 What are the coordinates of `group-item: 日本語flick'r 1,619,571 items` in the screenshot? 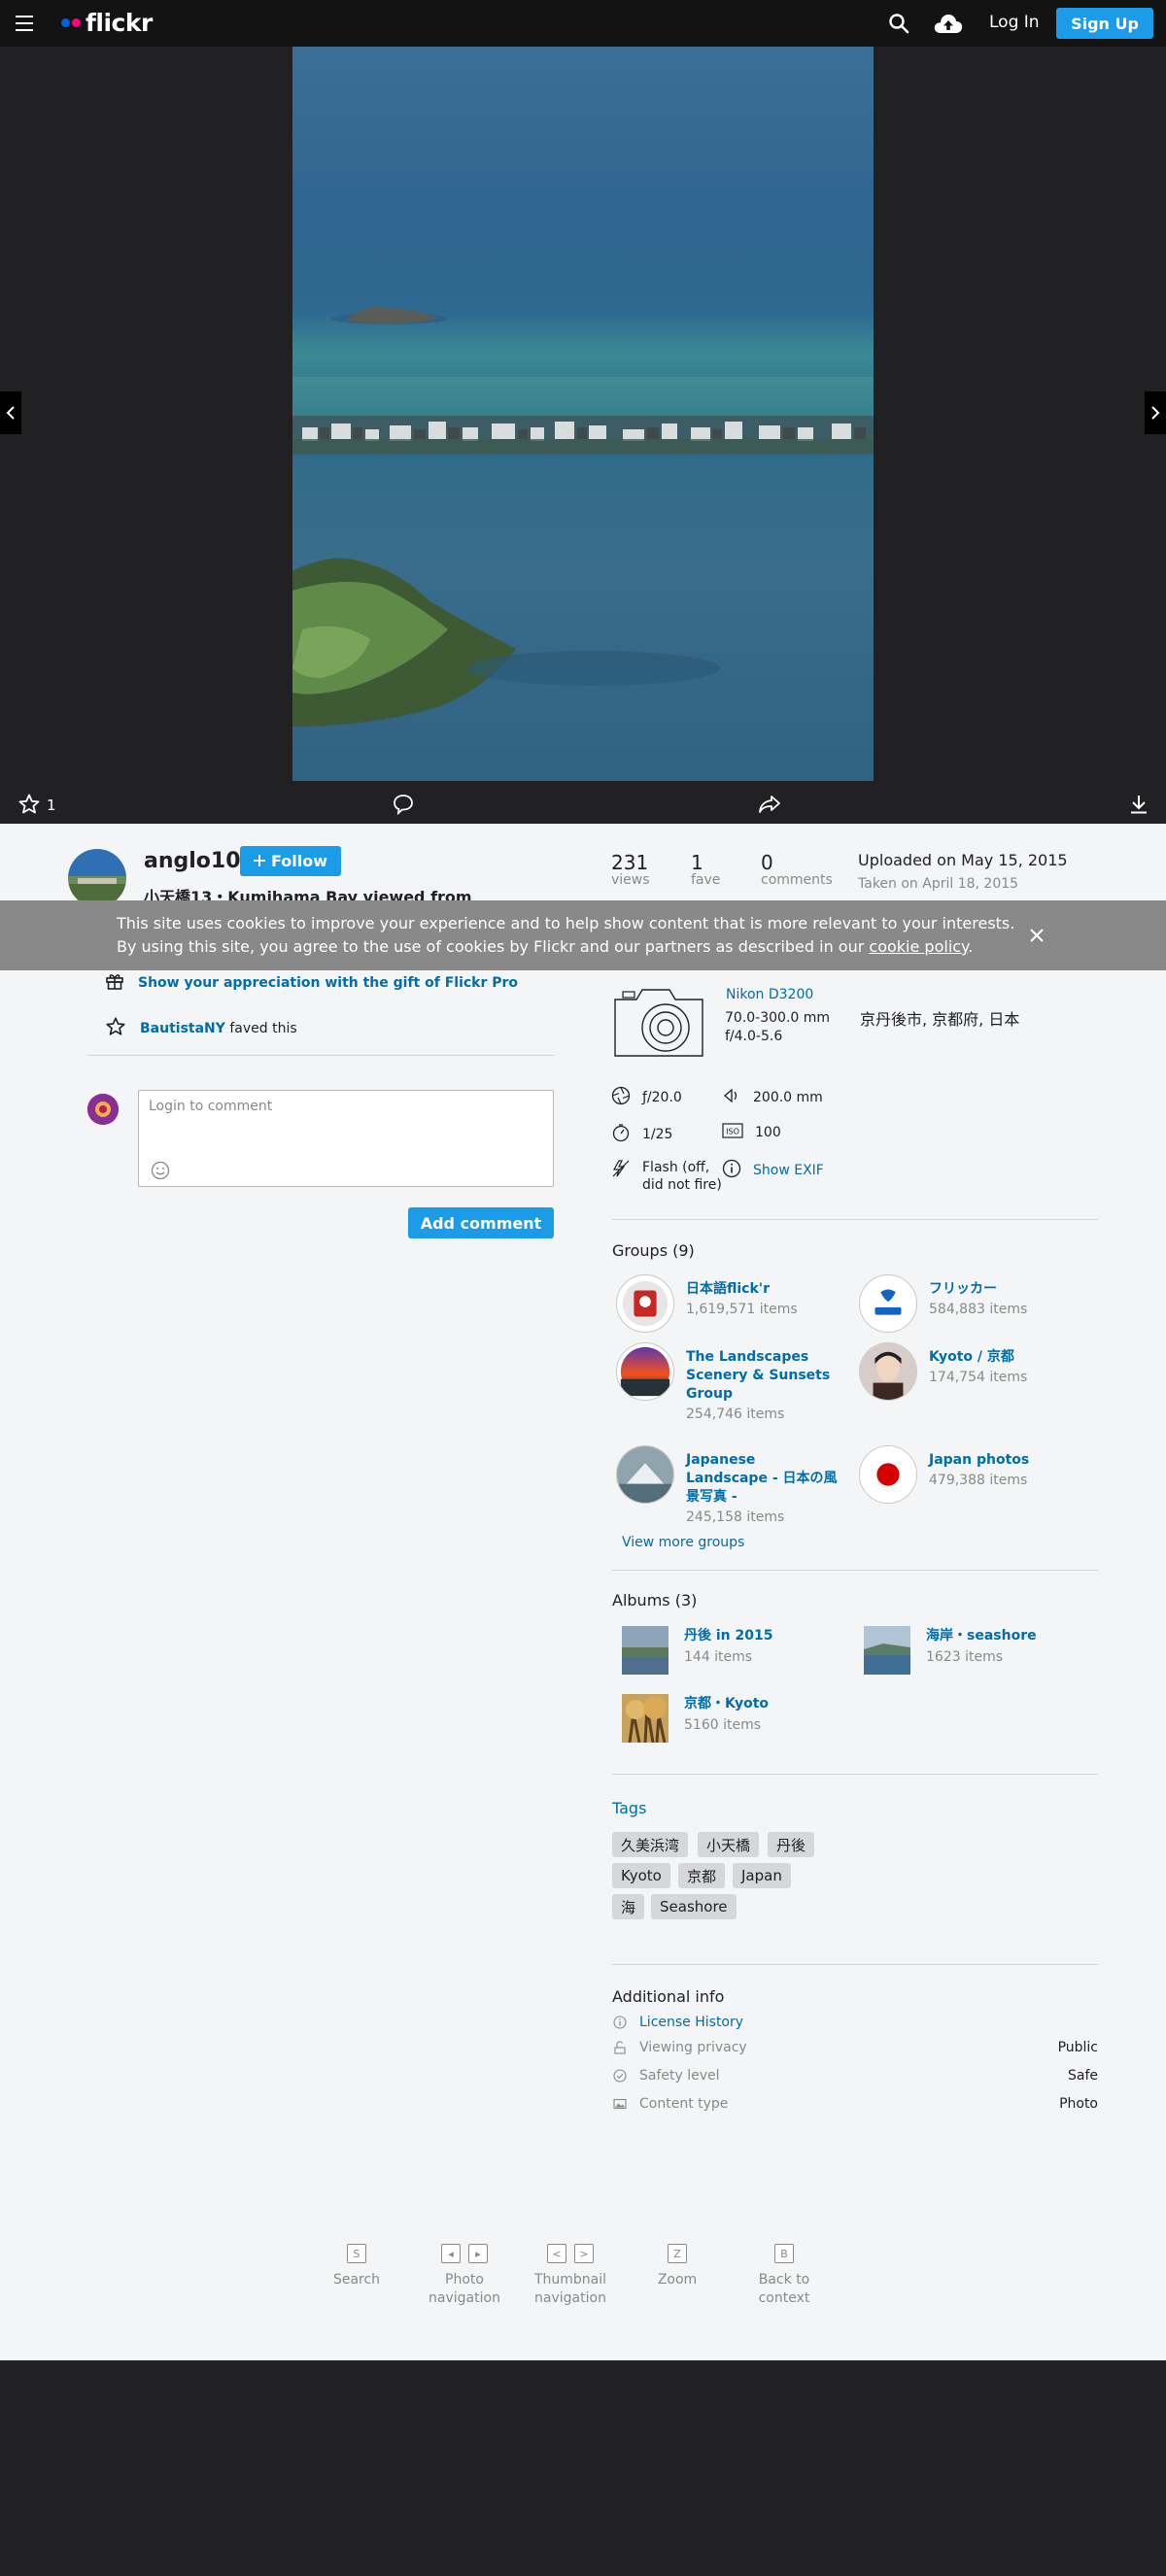 It's located at (728, 1303).